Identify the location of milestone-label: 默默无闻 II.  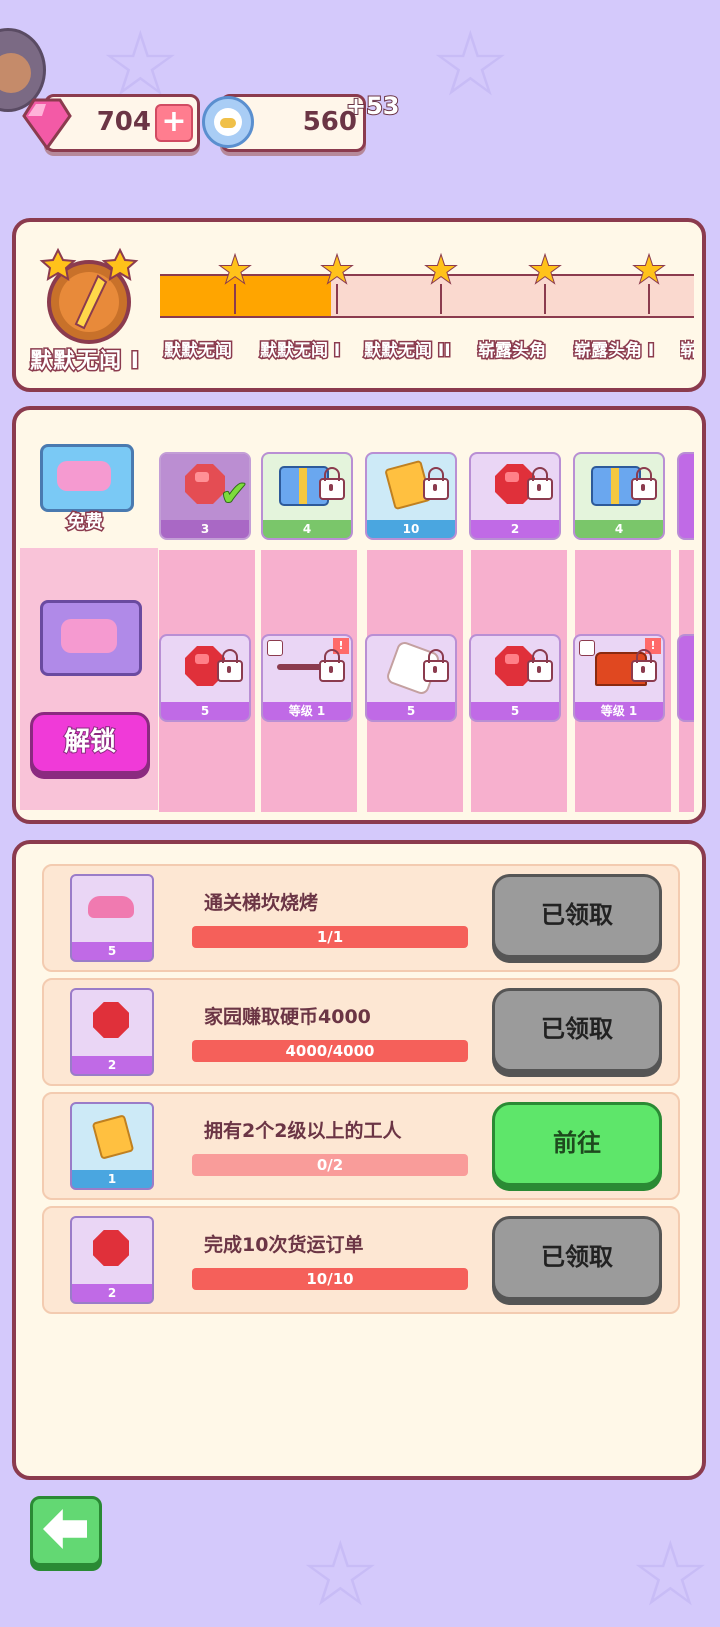
(408, 351).